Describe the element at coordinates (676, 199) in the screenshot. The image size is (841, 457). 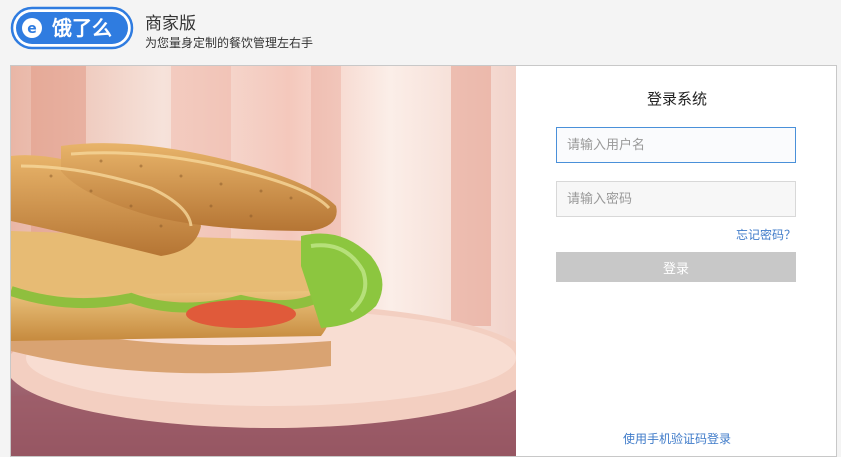
I see `password-input` at that location.